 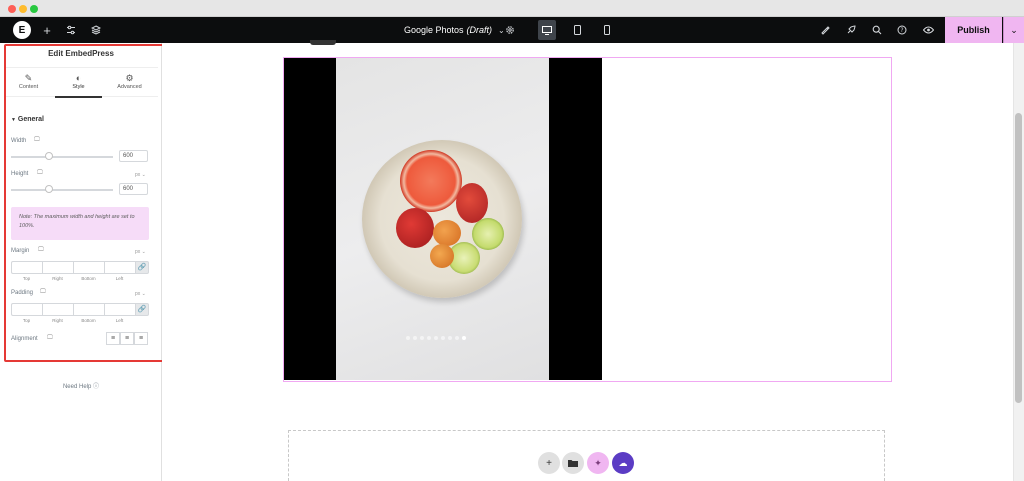 I want to click on pen-icon, so click(x=825, y=30).